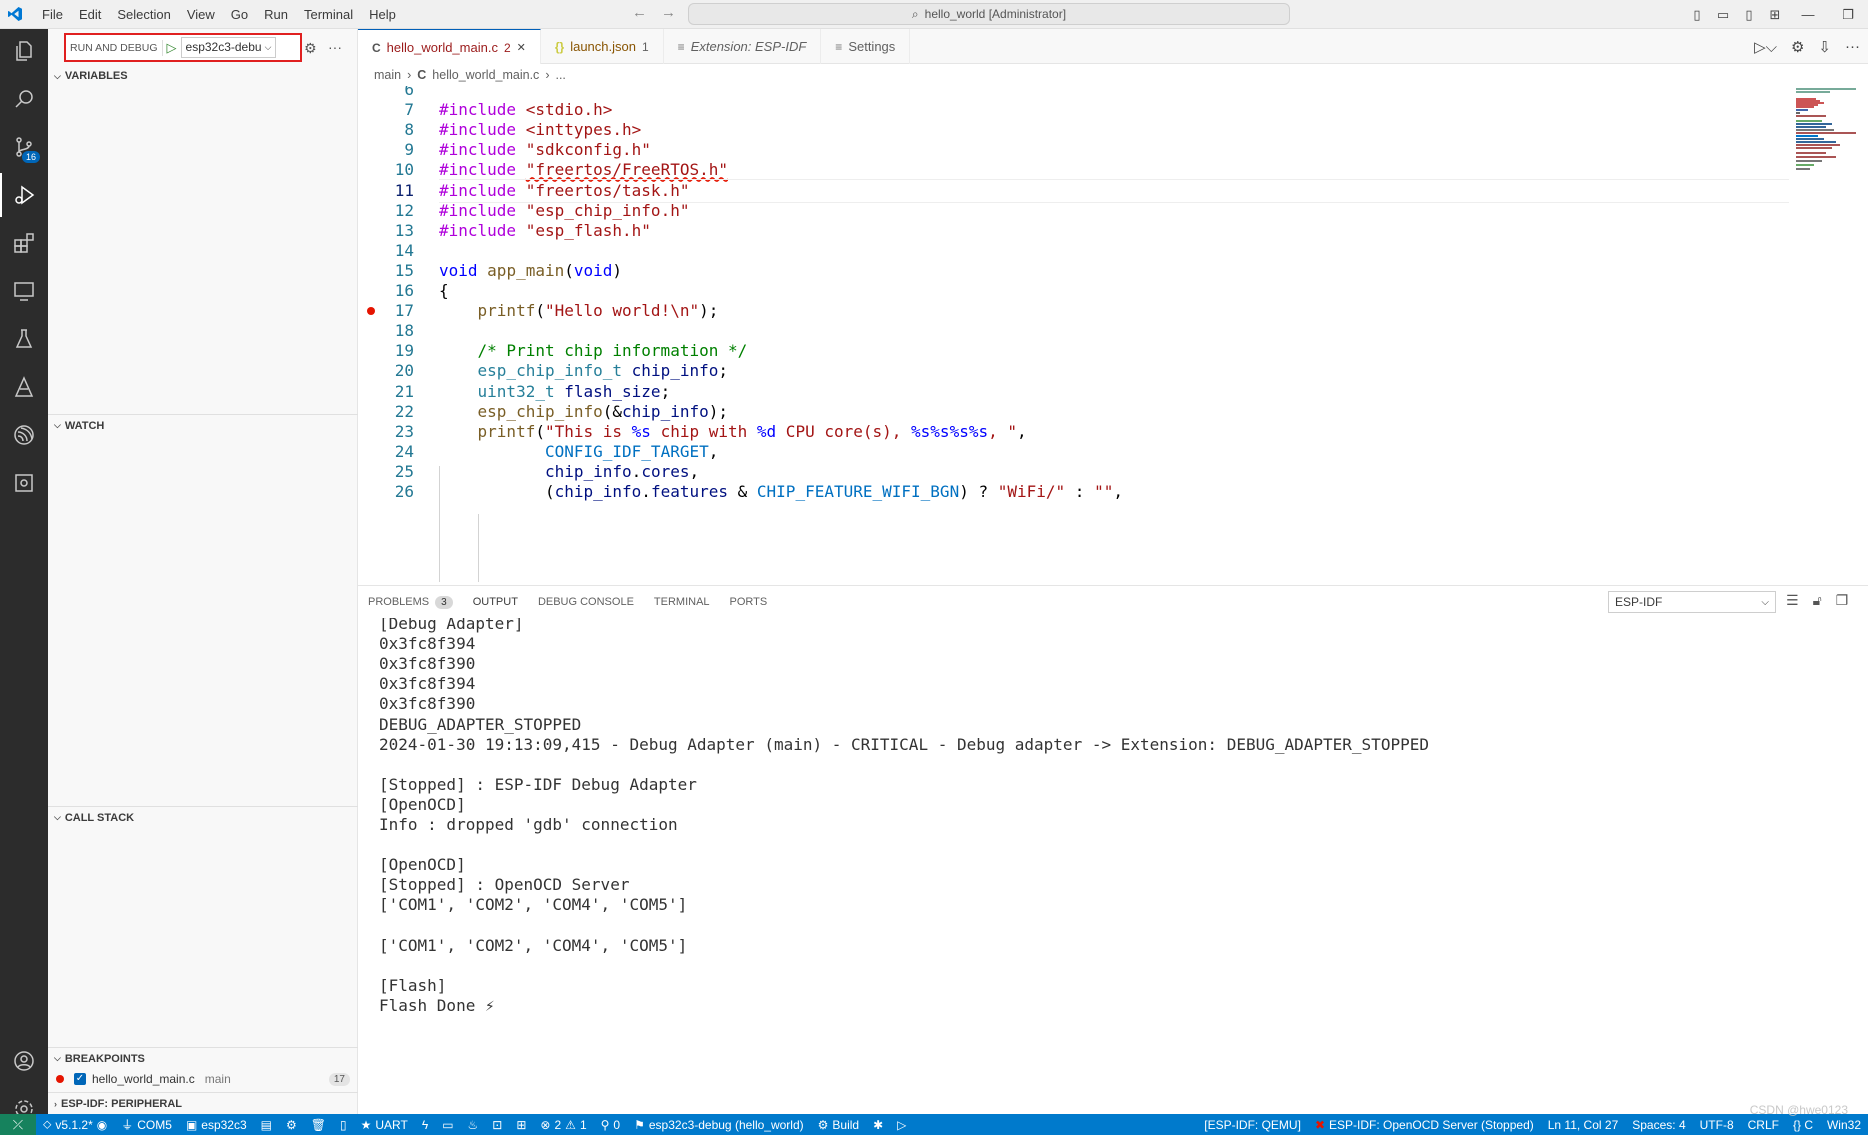  What do you see at coordinates (1807, 47) in the screenshot?
I see `editor-actions: ▷⌵ ⚙ ⇩ ···` at bounding box center [1807, 47].